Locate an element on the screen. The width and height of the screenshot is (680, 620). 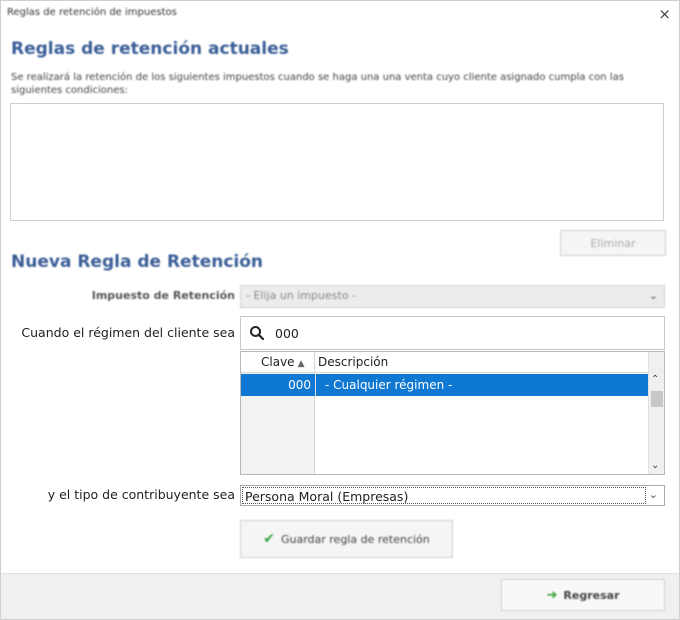
delete-button: Eliminar is located at coordinates (613, 243).